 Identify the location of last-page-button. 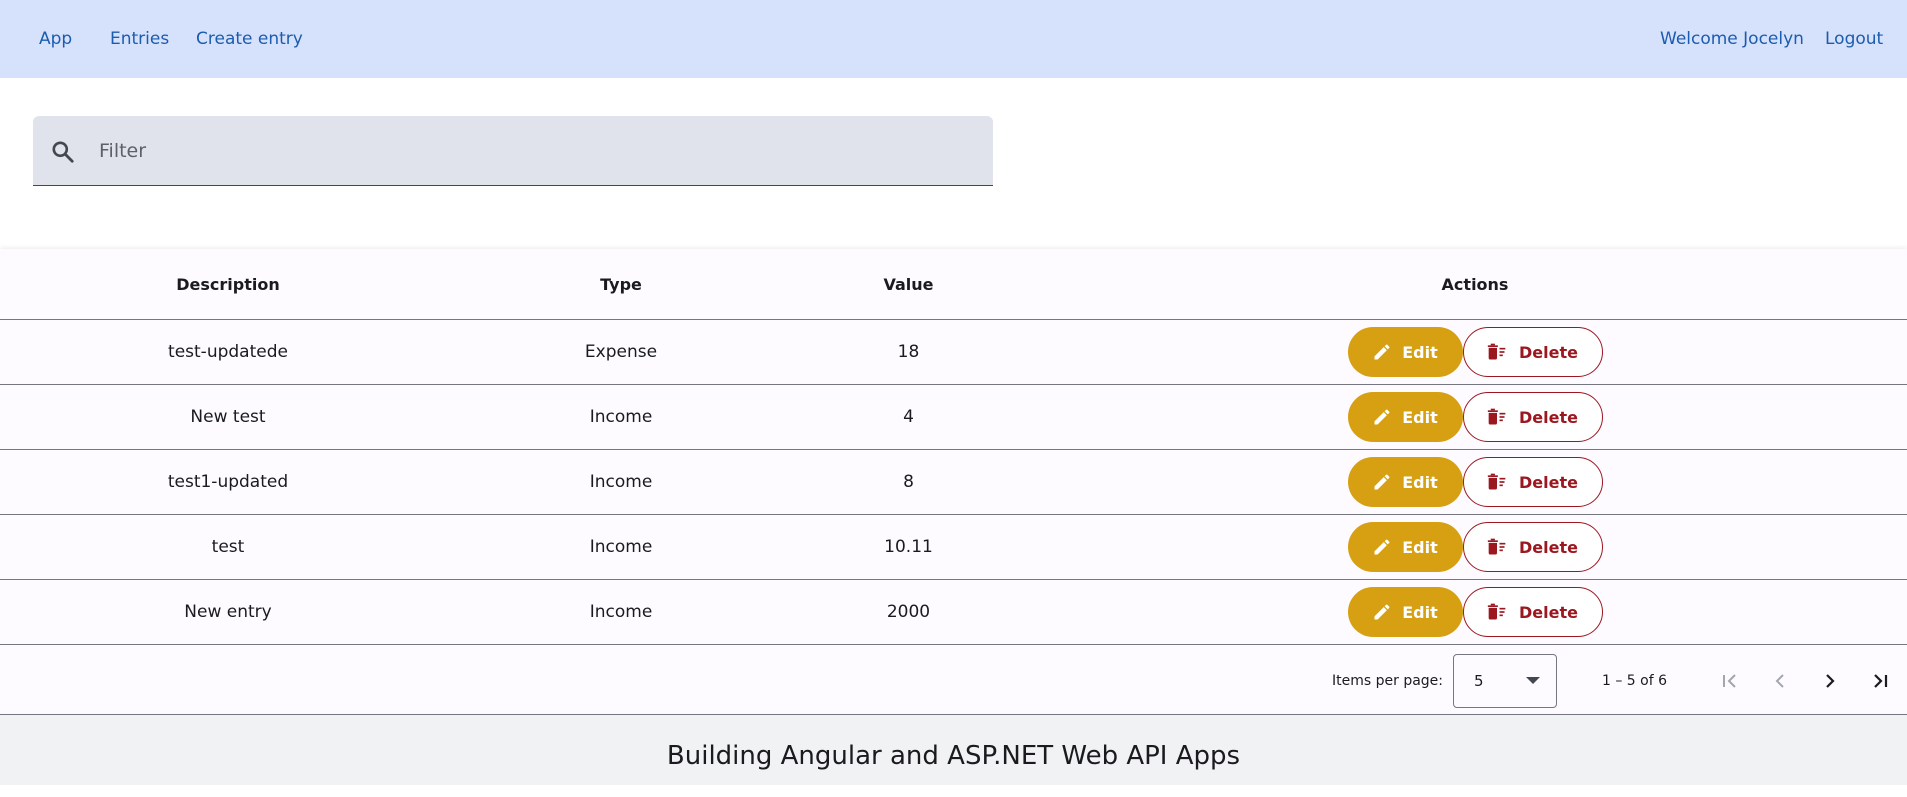
(1880, 681).